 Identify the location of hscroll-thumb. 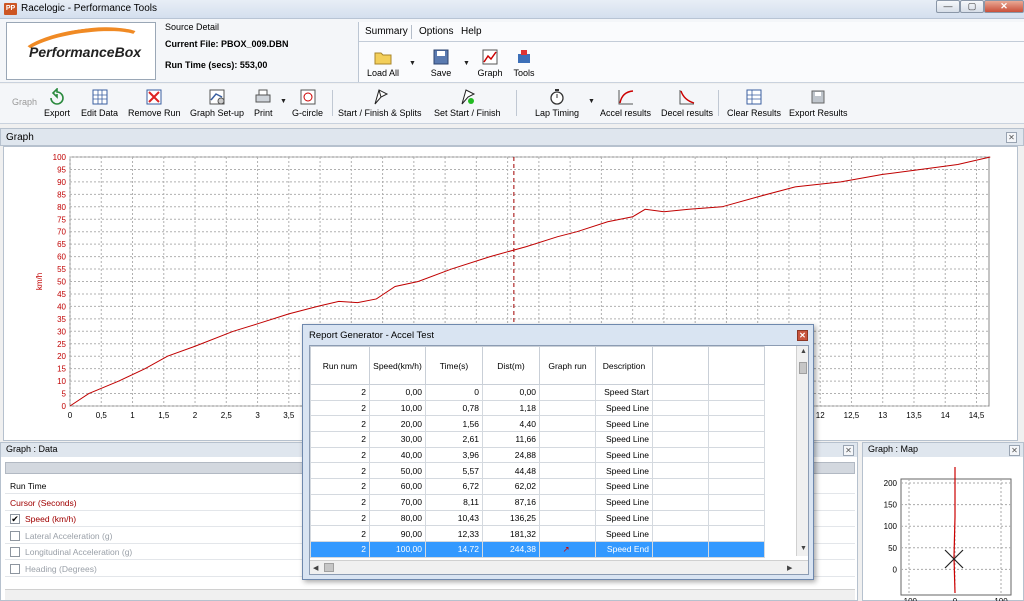
(329, 567).